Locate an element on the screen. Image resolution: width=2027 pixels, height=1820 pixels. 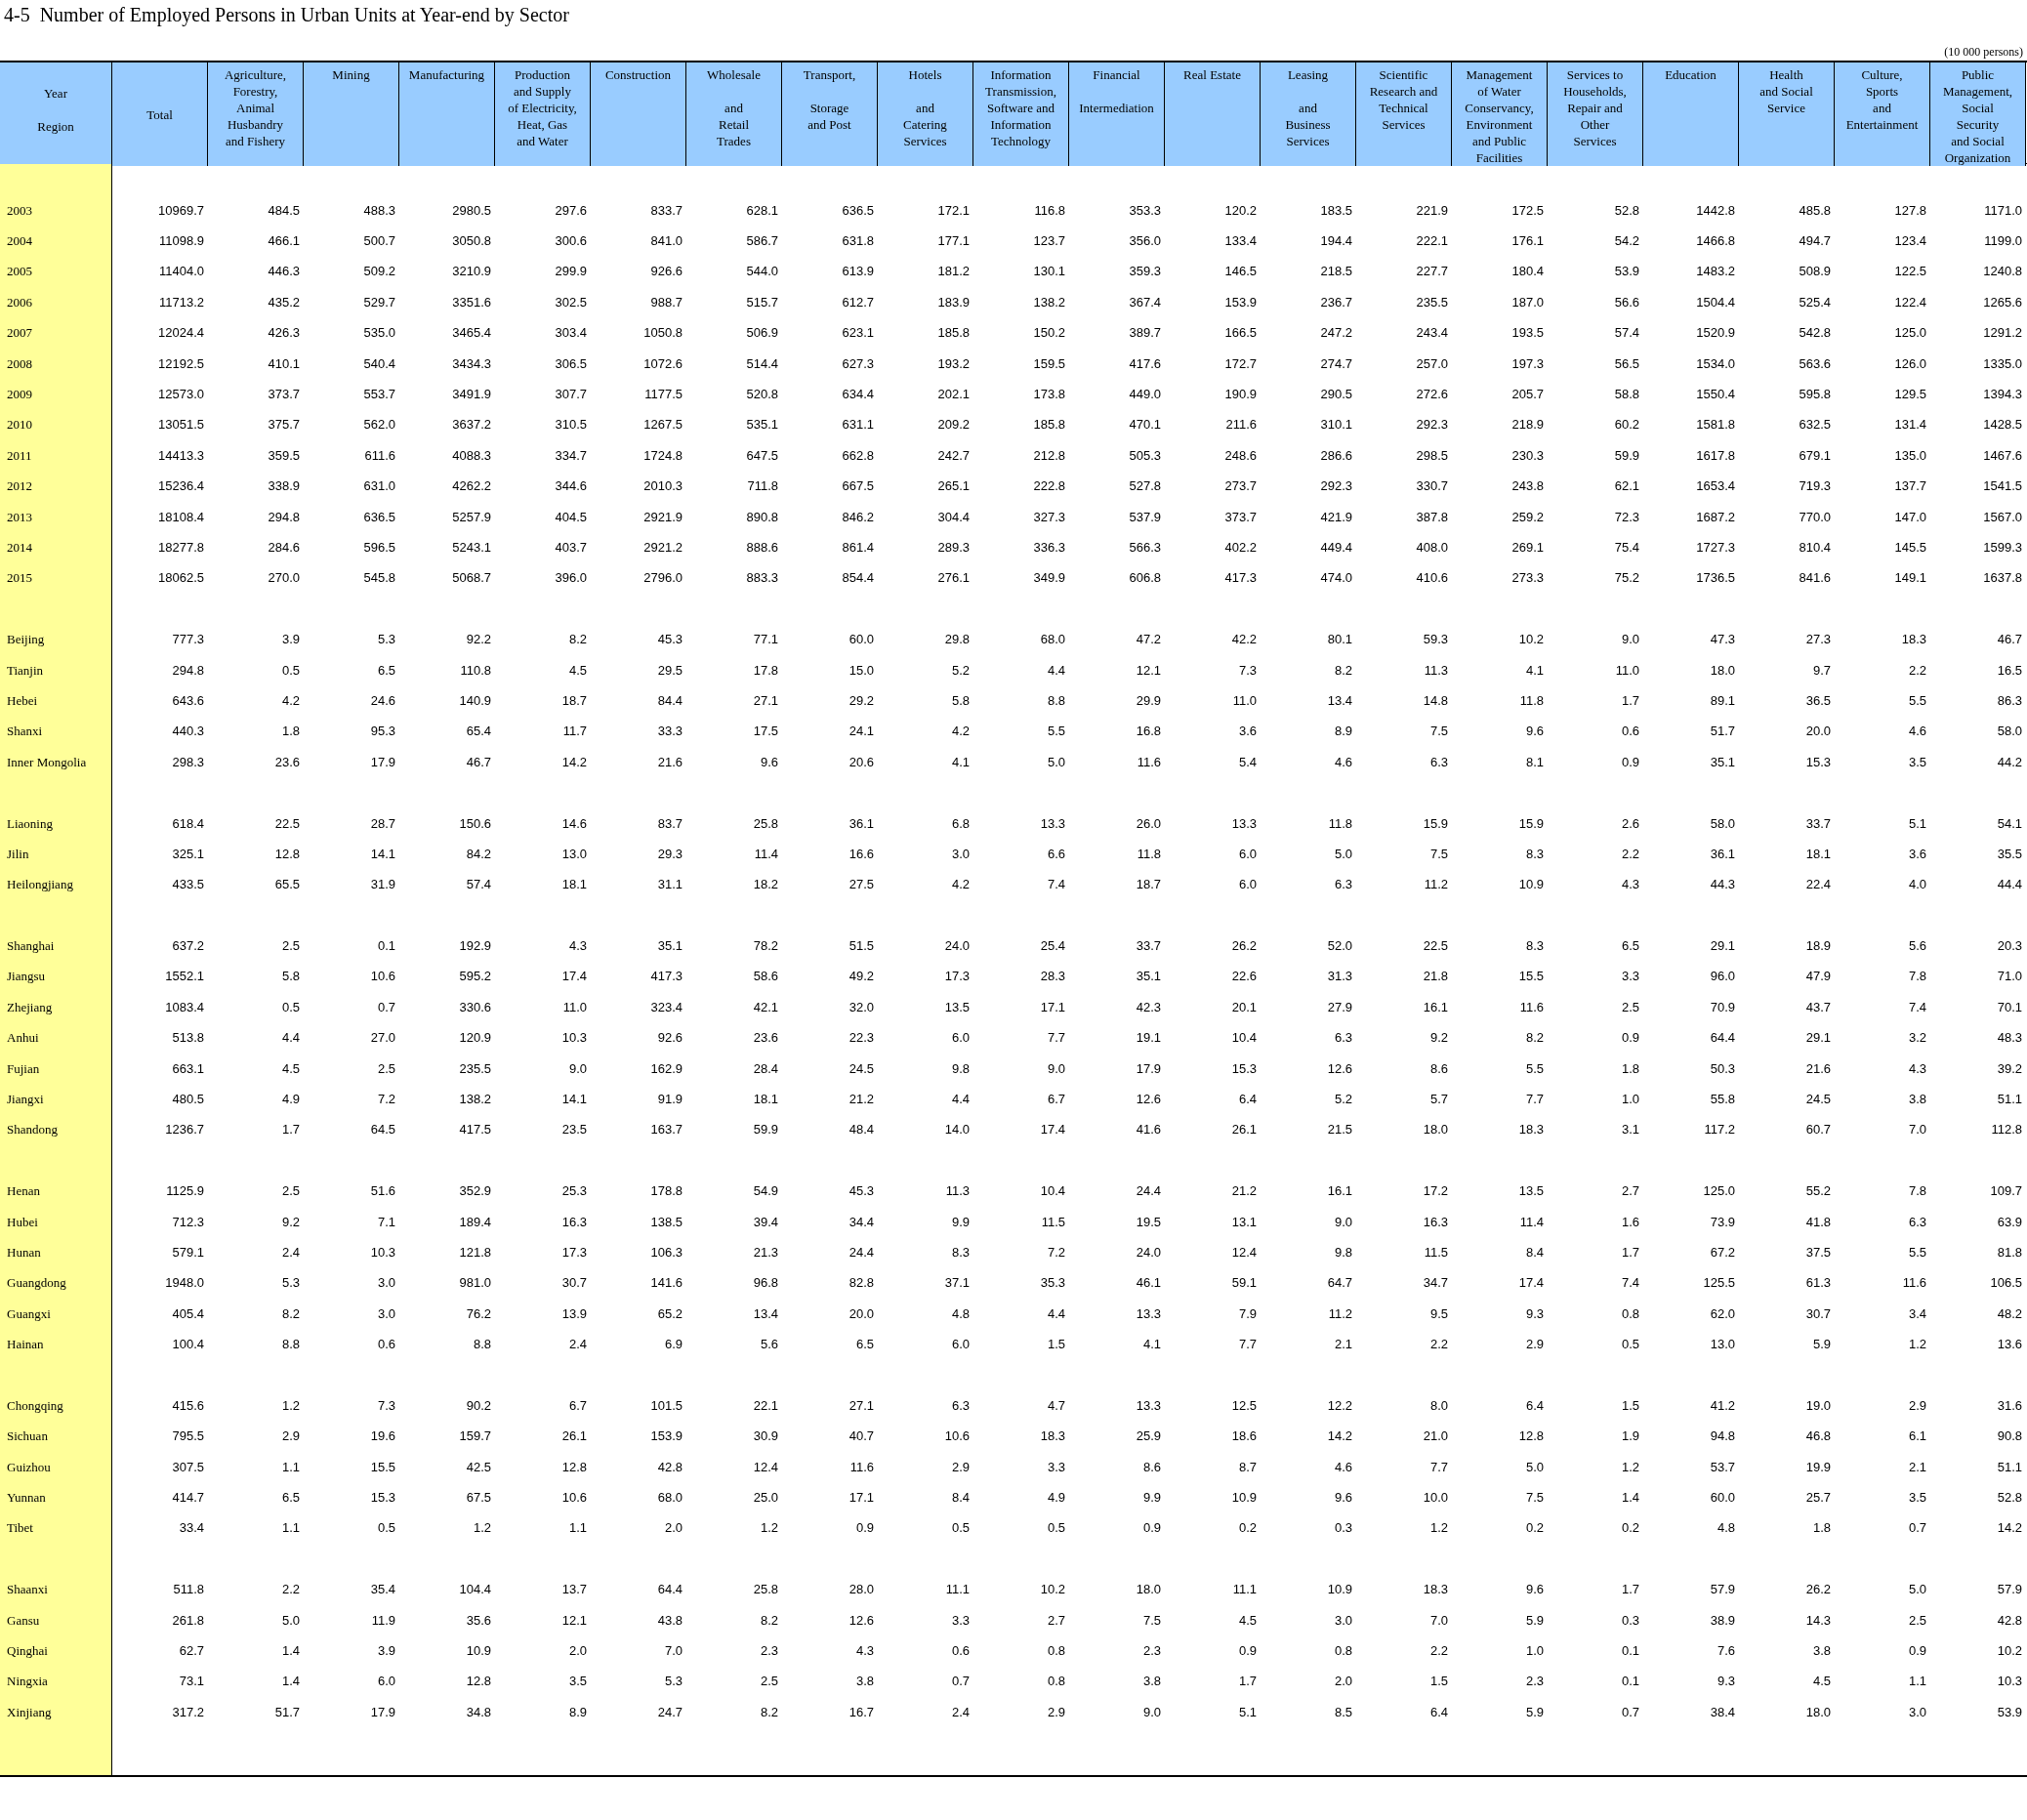
table-cell: 310.1 is located at coordinates (1336, 425).